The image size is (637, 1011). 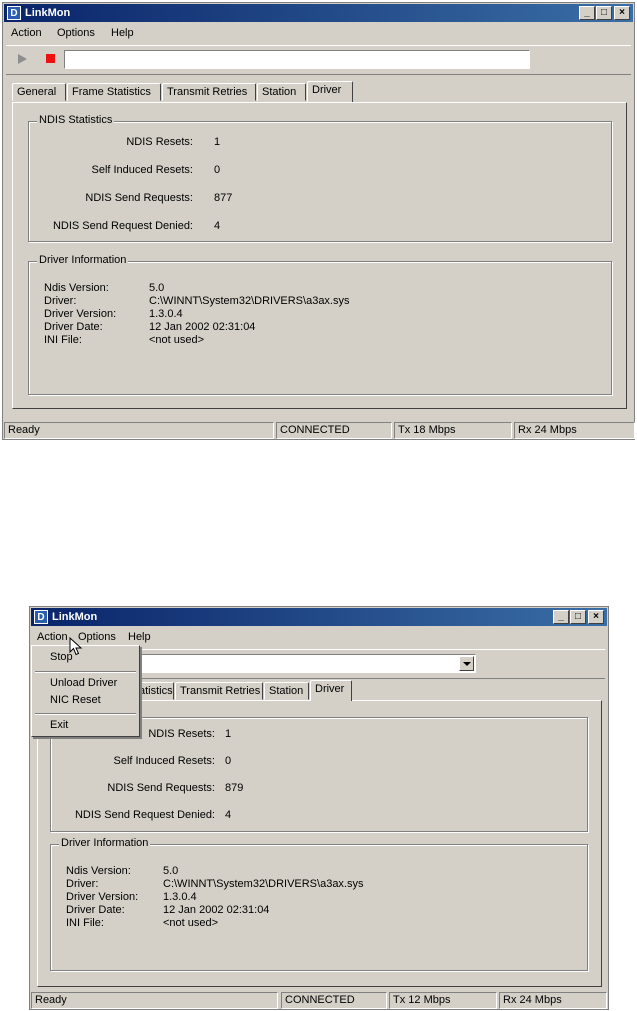 I want to click on status-tx: Tx 12 Mbps, so click(x=443, y=1000).